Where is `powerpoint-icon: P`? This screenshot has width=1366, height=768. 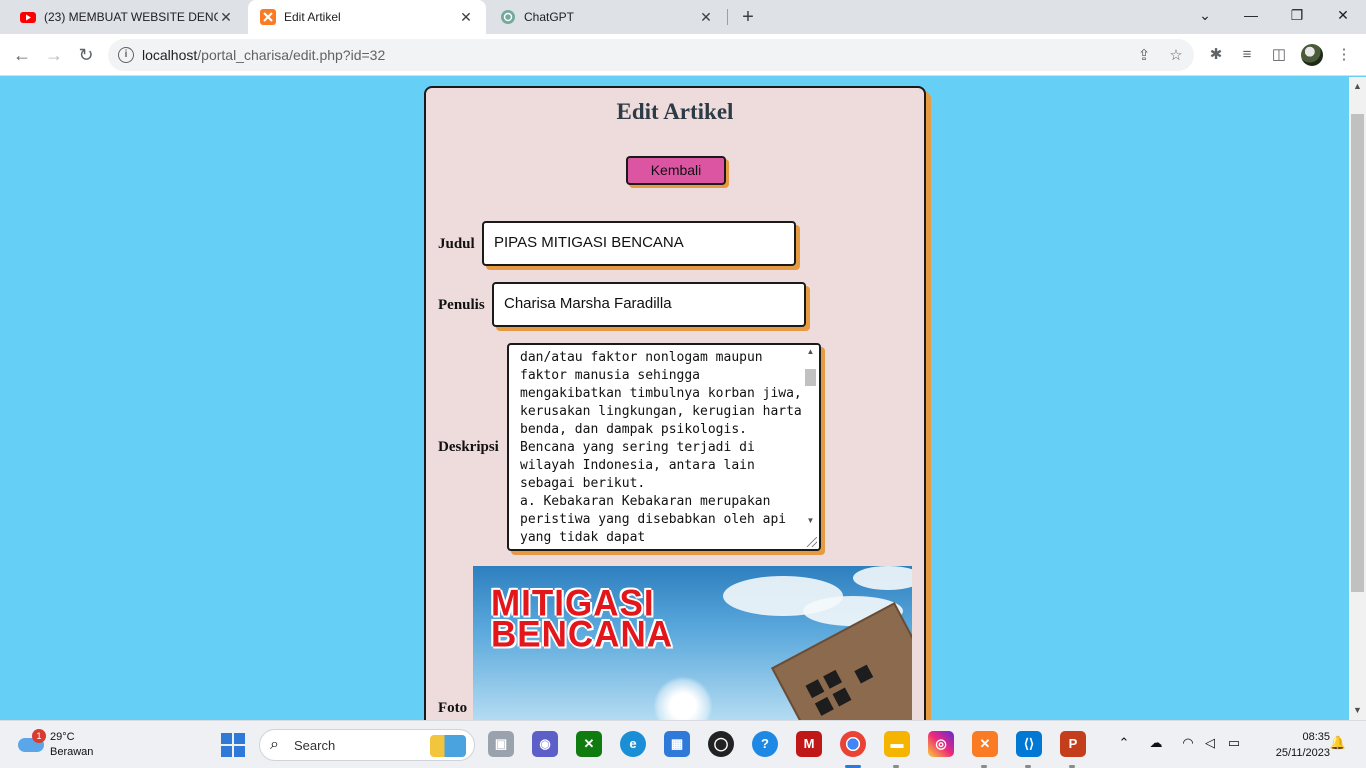 powerpoint-icon: P is located at coordinates (1073, 744).